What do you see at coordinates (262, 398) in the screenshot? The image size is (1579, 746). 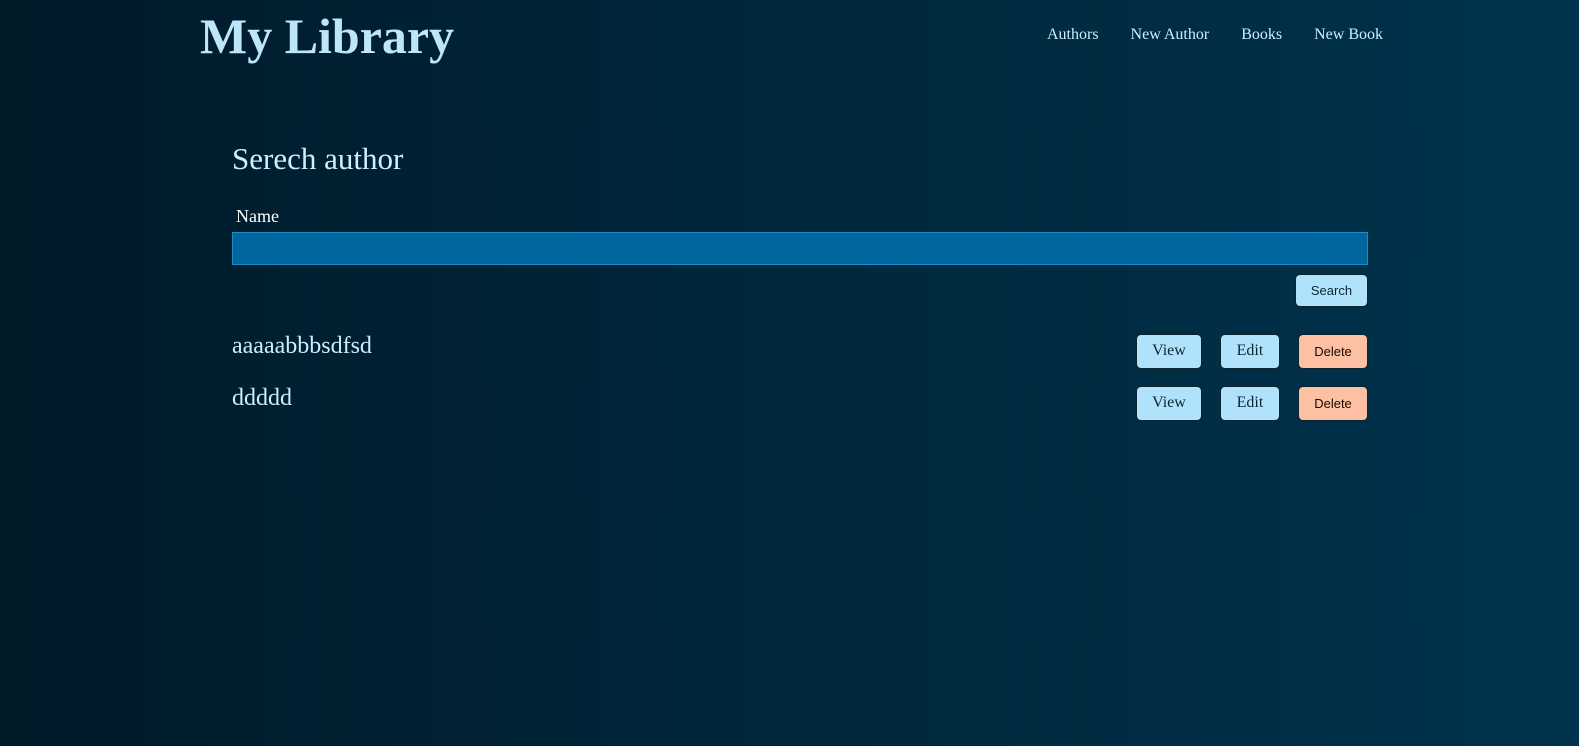 I see `author-name: ddddd` at bounding box center [262, 398].